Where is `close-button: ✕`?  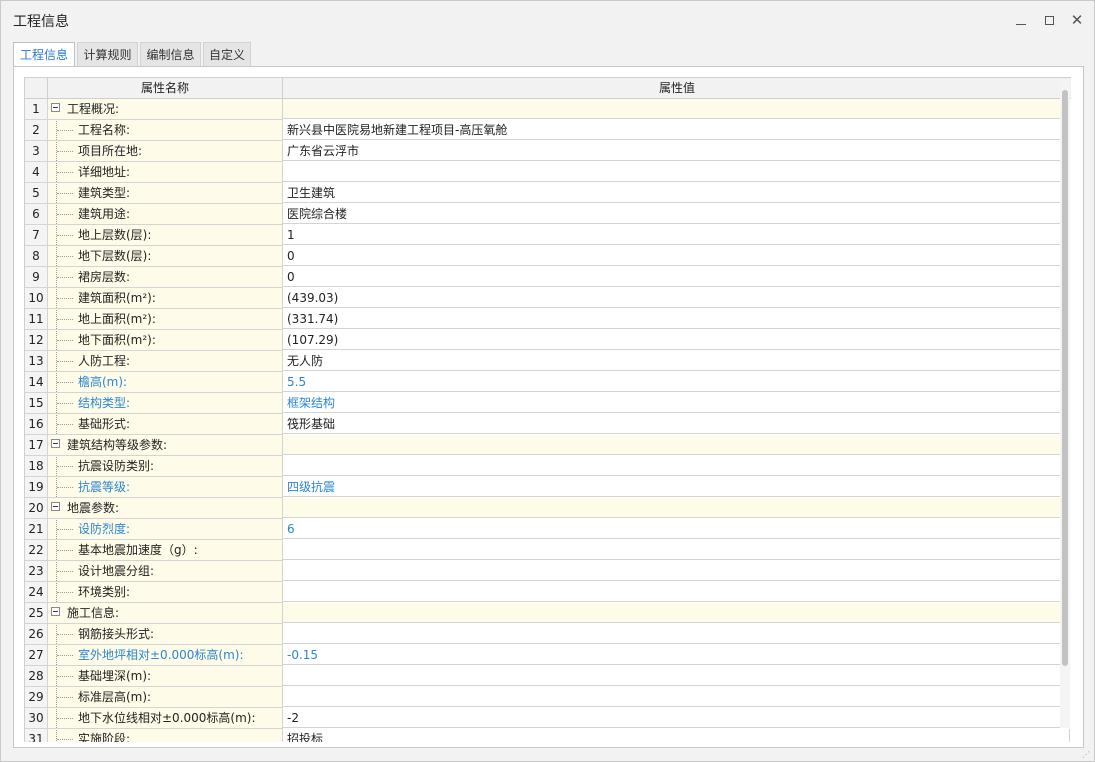
close-button: ✕ is located at coordinates (1077, 20).